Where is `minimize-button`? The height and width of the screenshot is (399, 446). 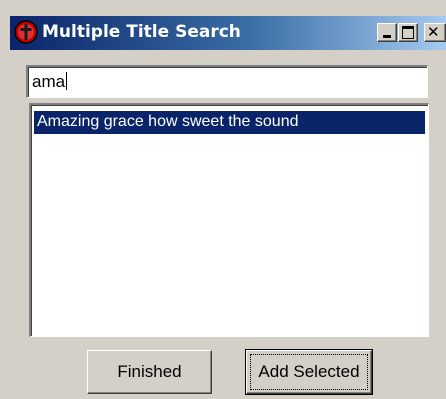 minimize-button is located at coordinates (387, 32).